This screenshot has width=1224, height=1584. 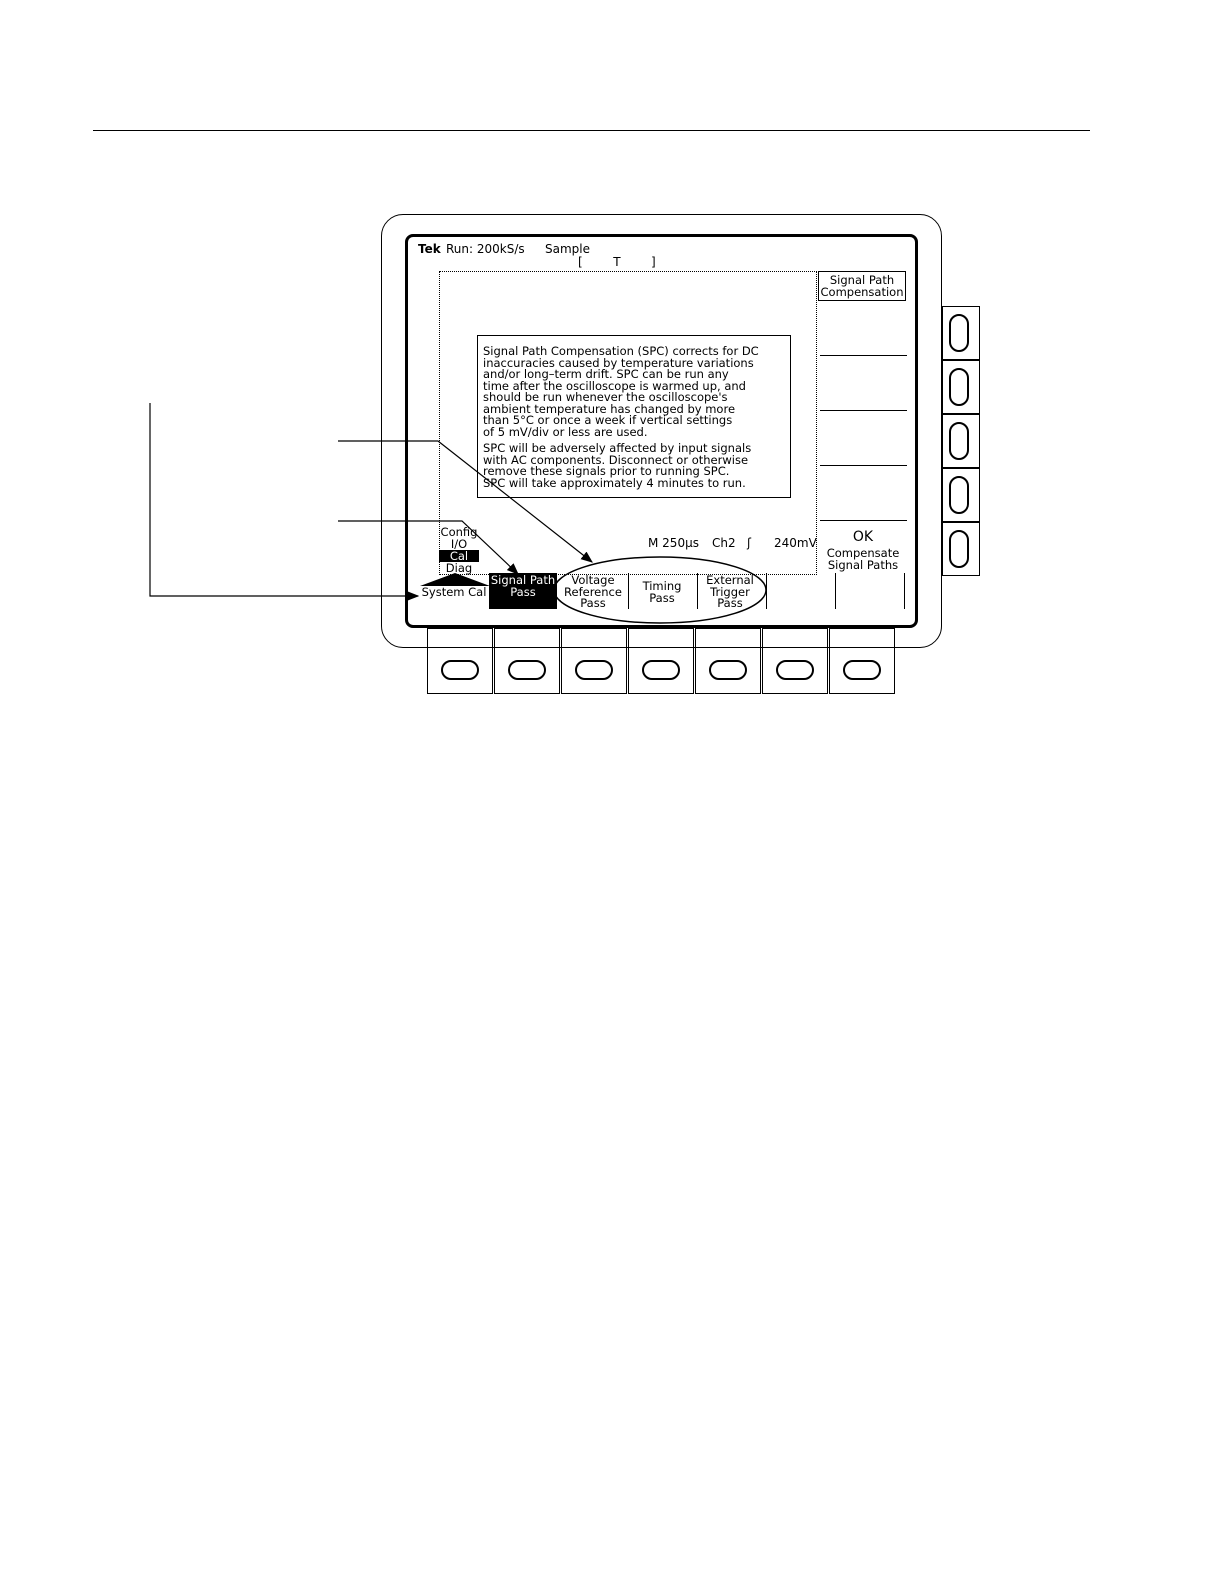 What do you see at coordinates (660, 590) in the screenshot?
I see `callout-ellipse` at bounding box center [660, 590].